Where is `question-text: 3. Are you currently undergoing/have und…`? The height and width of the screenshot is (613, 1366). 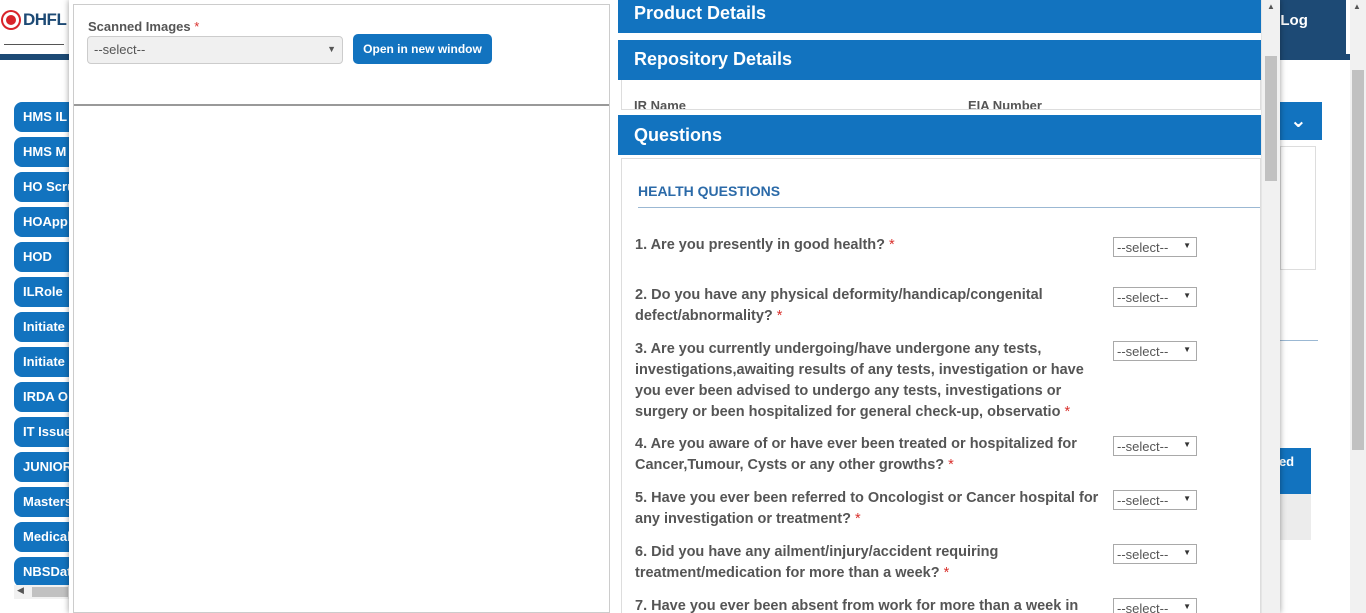 question-text: 3. Are you currently undergoing/have und… is located at coordinates (859, 380).